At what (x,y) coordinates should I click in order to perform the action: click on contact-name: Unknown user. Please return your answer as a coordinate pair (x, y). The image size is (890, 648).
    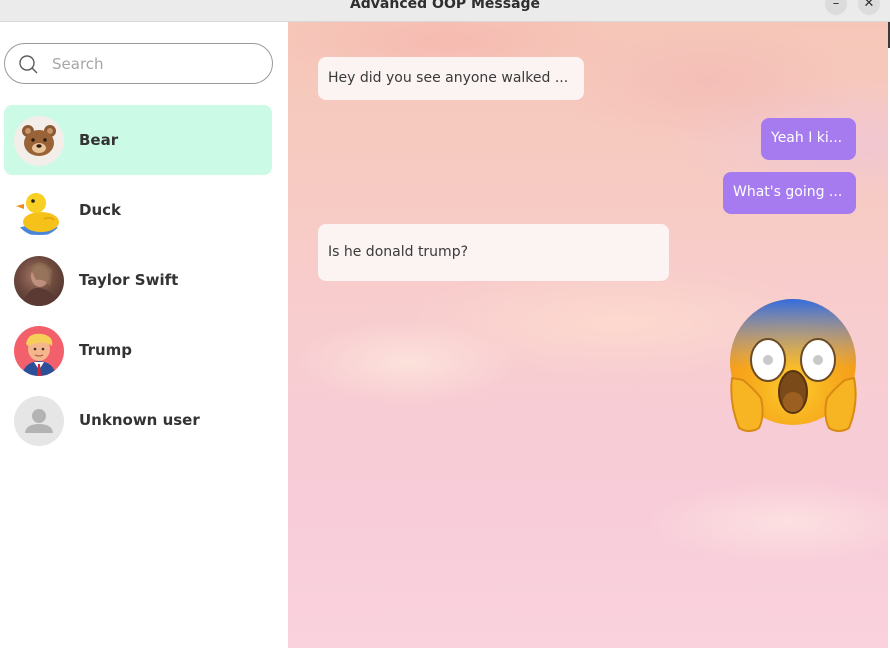
    Looking at the image, I should click on (139, 420).